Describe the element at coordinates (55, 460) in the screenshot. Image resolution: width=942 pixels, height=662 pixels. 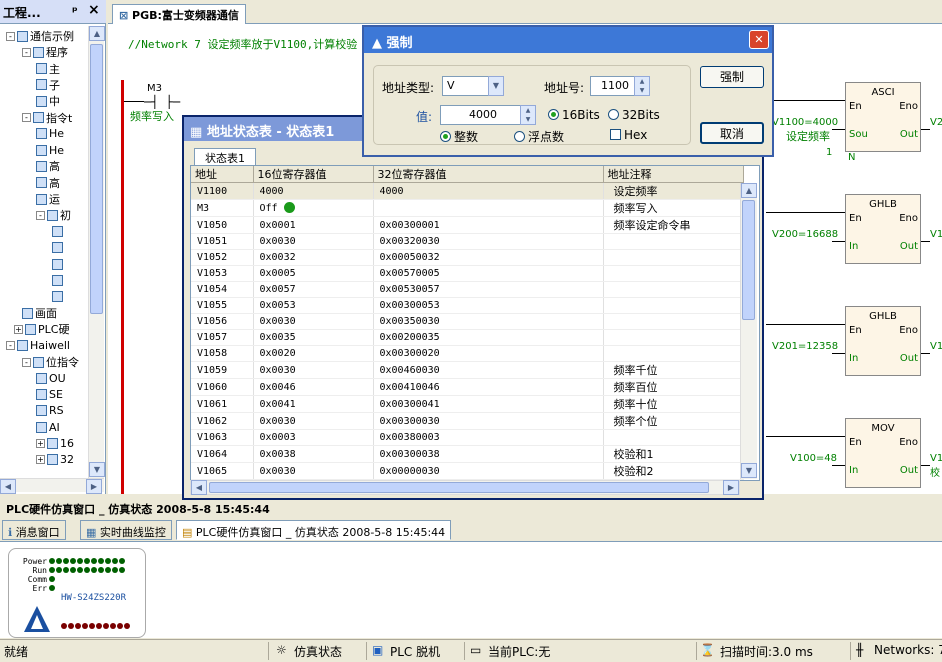
I see `tree-item: +32` at that location.